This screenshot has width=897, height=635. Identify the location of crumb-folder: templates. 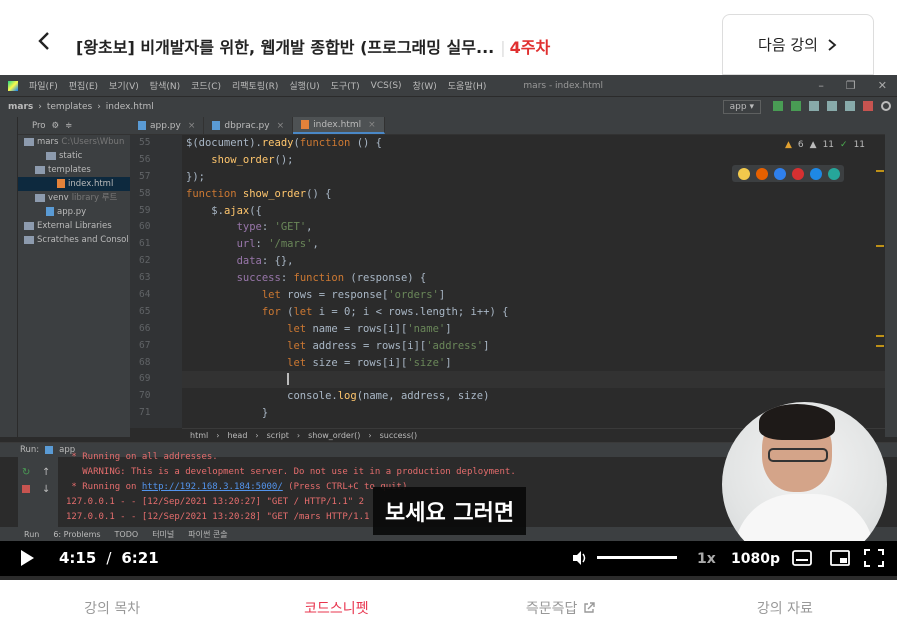
(69, 107).